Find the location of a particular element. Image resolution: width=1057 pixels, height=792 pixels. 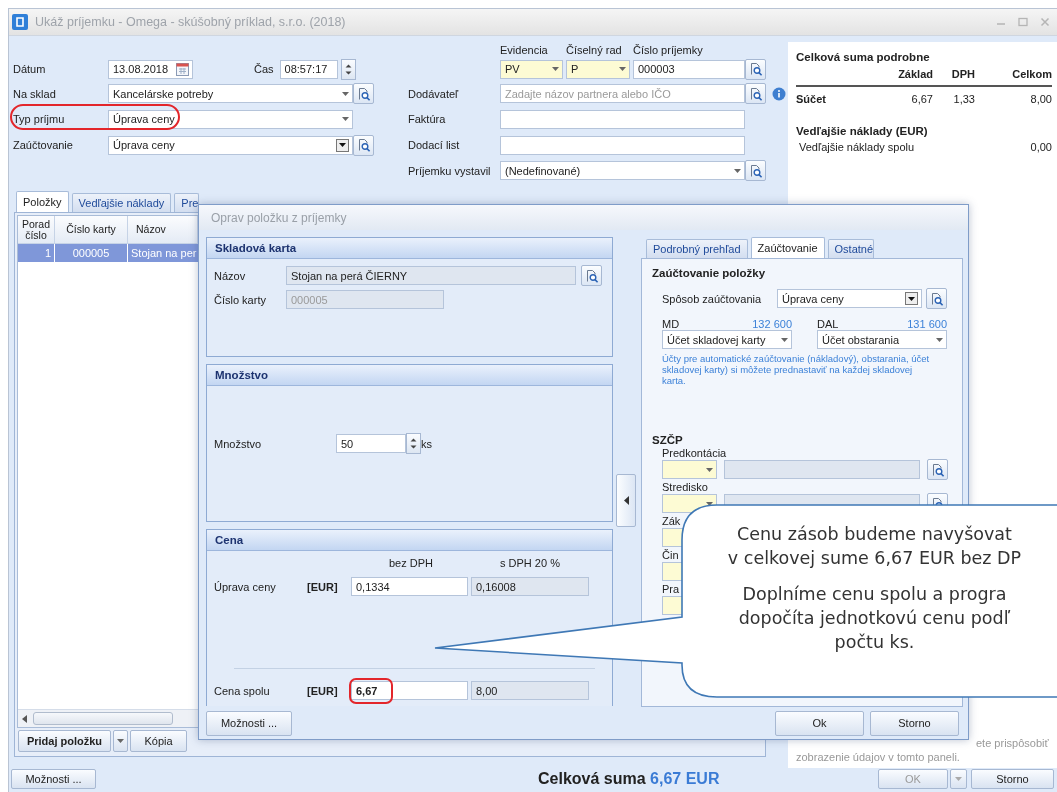

section-title: SZČP is located at coordinates (668, 440).